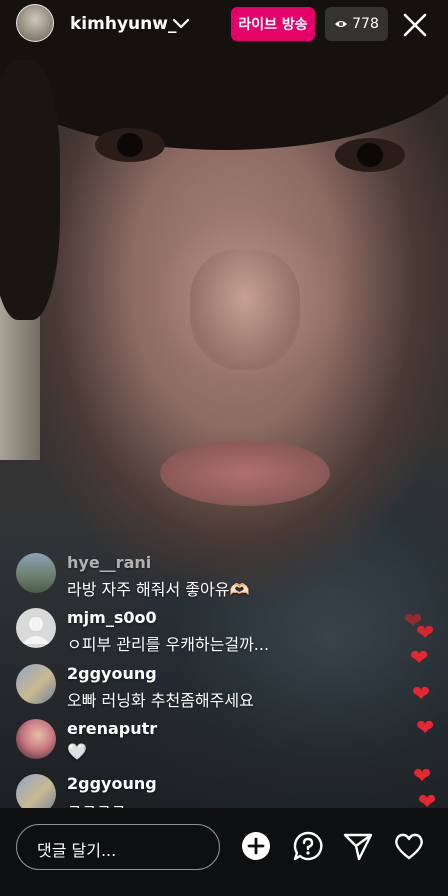 The height and width of the screenshot is (896, 448). Describe the element at coordinates (181, 23) in the screenshot. I see `chevron-down-icon` at that location.